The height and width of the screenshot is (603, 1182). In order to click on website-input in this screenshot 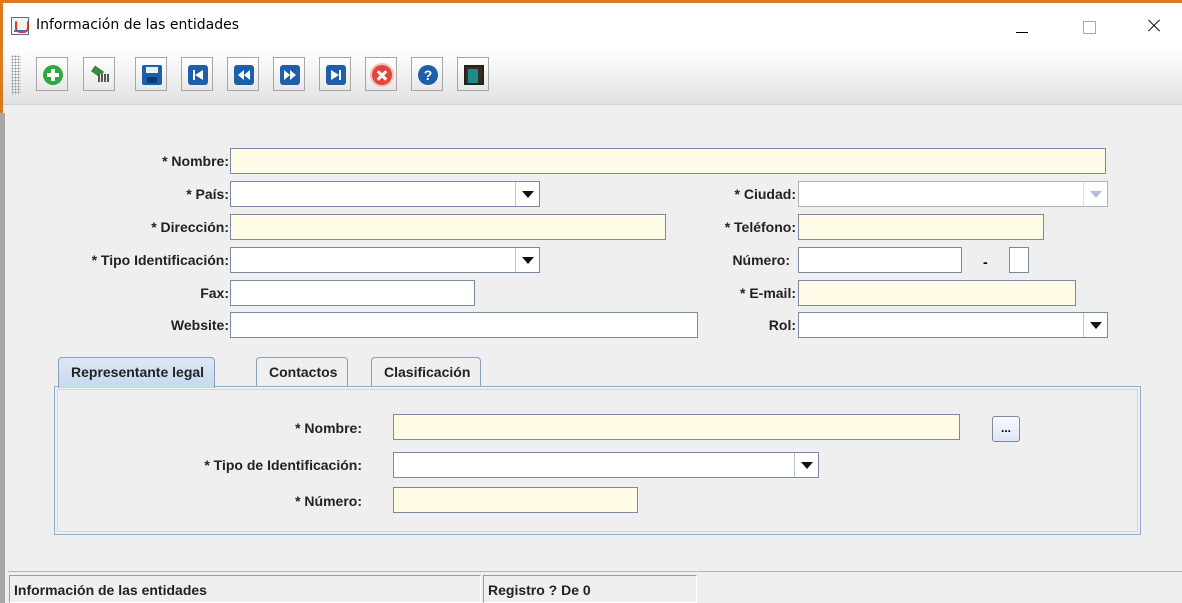, I will do `click(464, 325)`.